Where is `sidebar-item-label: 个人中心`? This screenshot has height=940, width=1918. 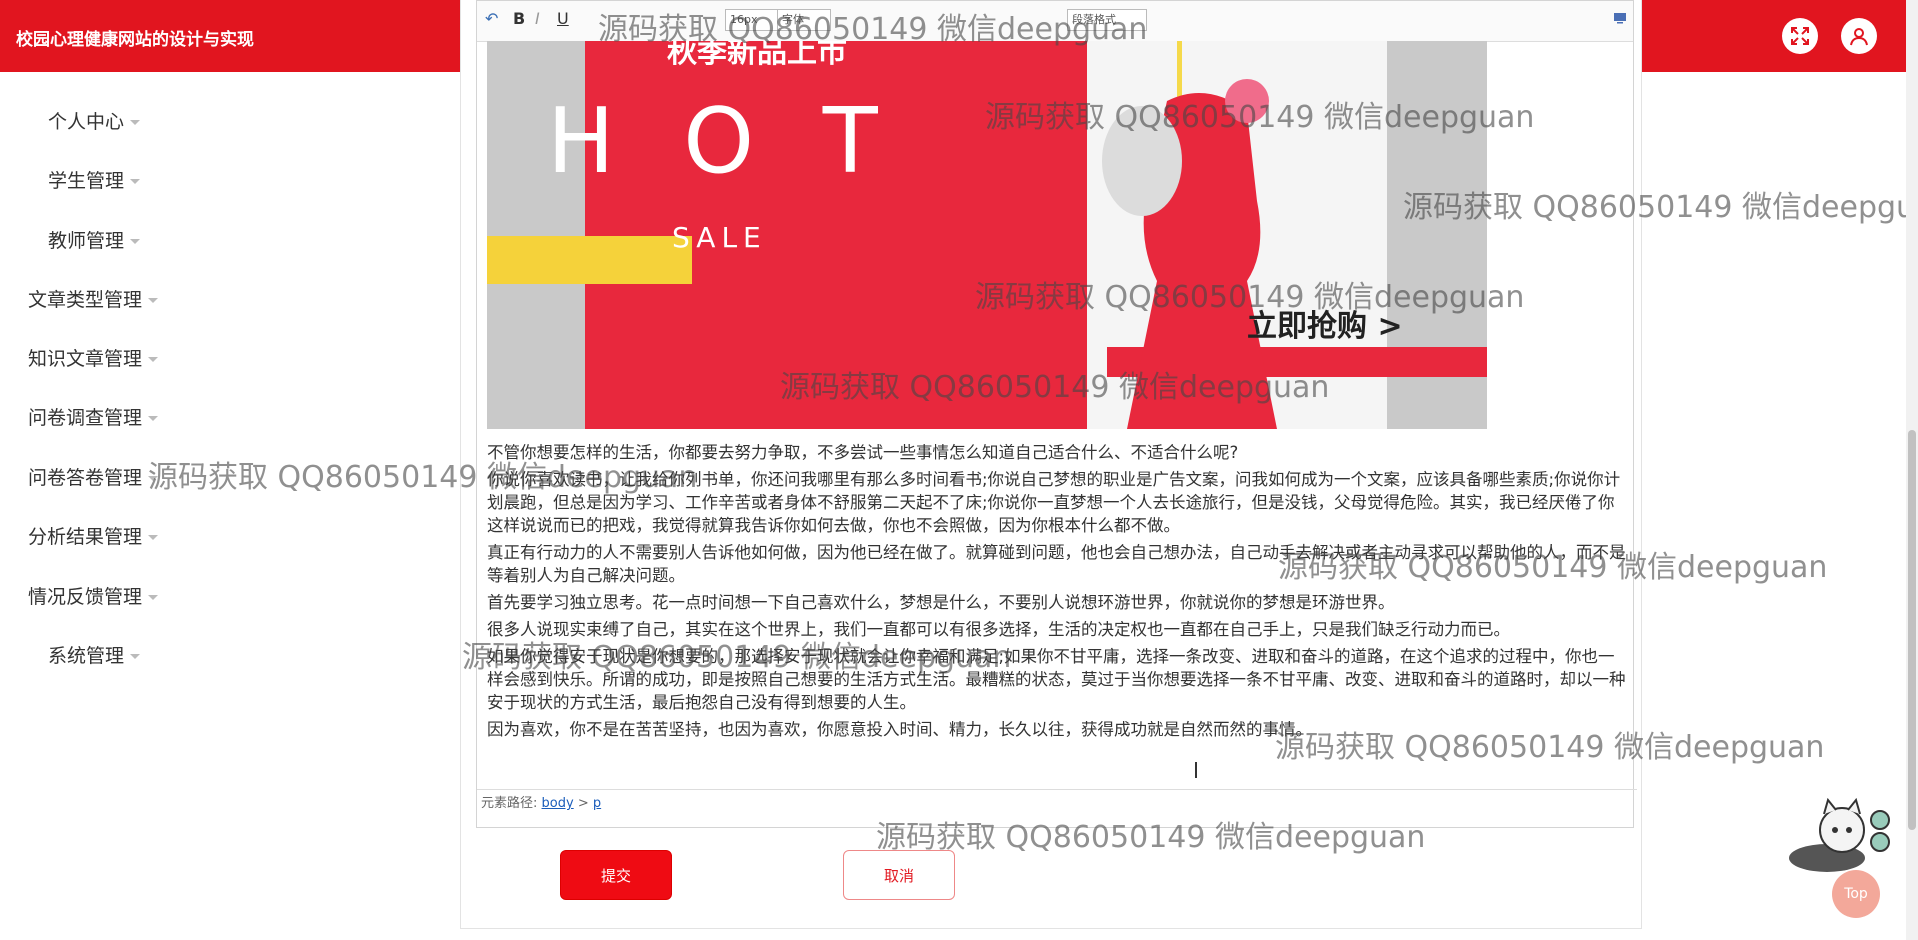 sidebar-item-label: 个人中心 is located at coordinates (86, 122).